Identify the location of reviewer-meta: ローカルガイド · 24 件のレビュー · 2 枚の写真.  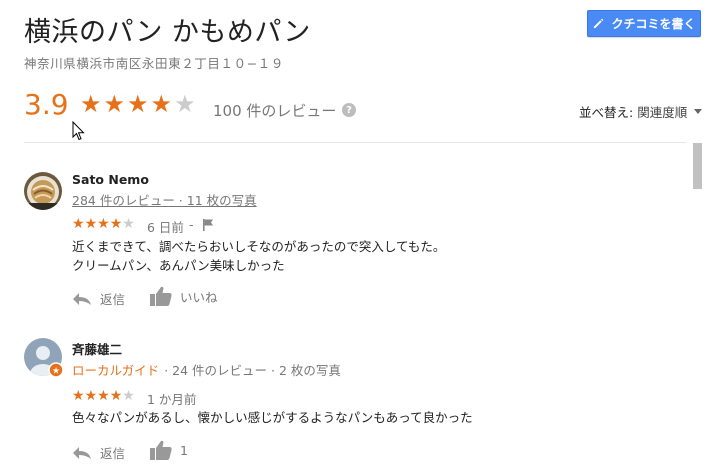
(206, 369).